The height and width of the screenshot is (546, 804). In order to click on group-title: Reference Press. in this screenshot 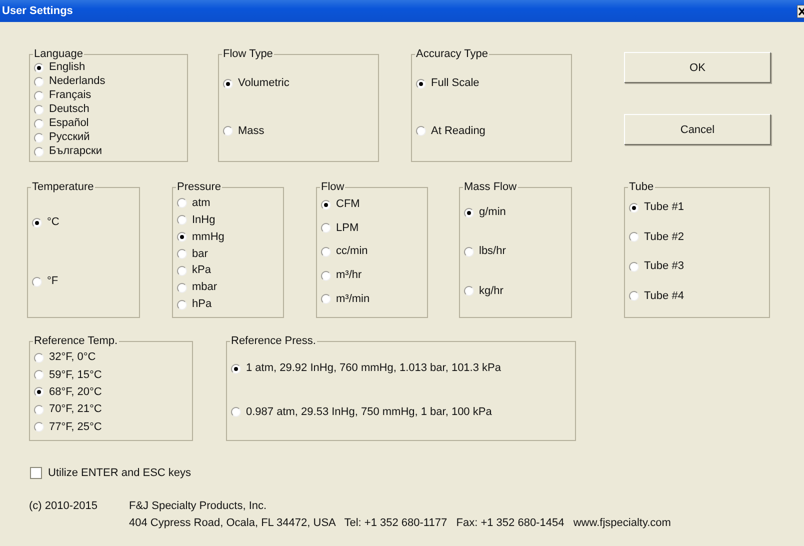, I will do `click(273, 341)`.